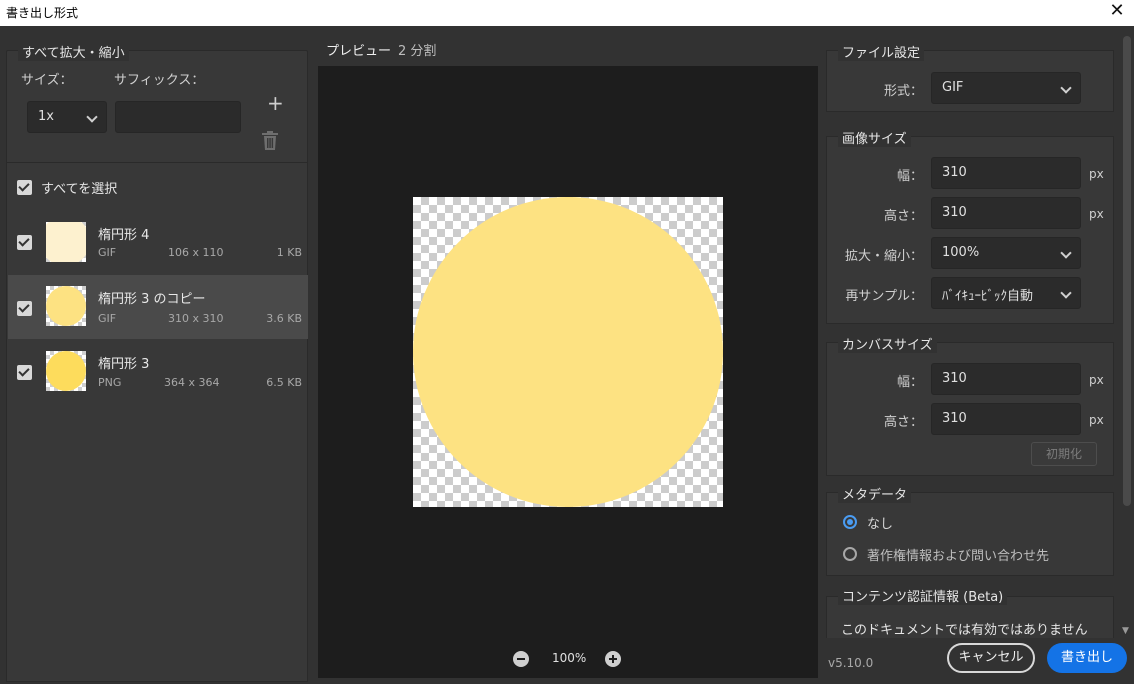 The image size is (1134, 684). Describe the element at coordinates (1006, 213) in the screenshot. I see `image-height-input: 310` at that location.